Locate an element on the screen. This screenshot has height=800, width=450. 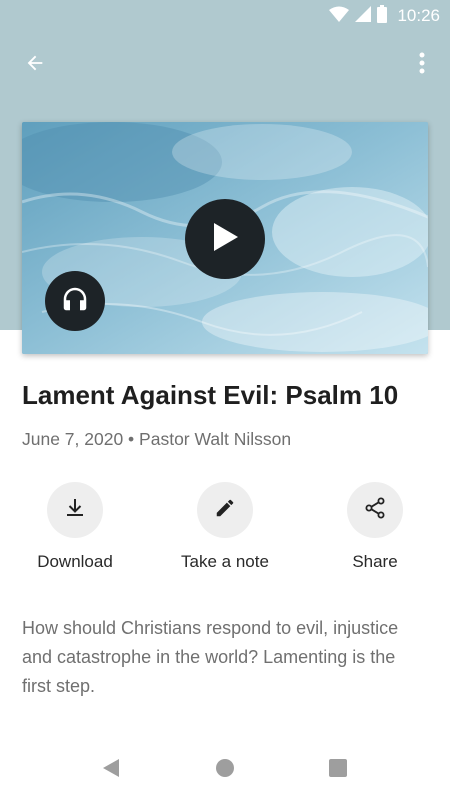
share-button: Share is located at coordinates (375, 532).